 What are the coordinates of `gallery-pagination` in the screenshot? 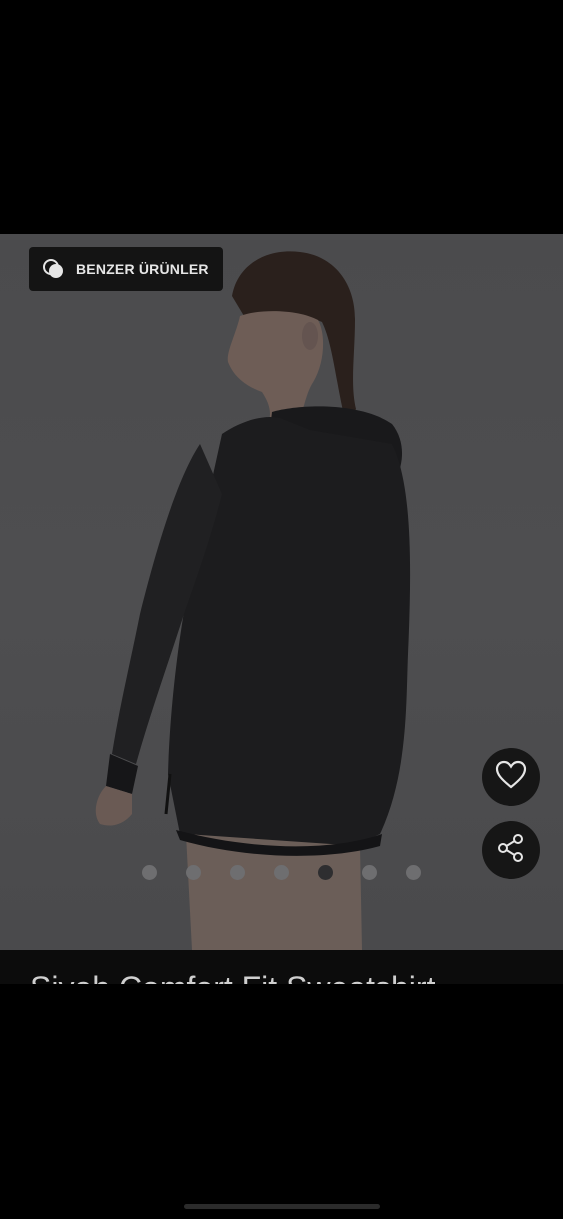 It's located at (281, 872).